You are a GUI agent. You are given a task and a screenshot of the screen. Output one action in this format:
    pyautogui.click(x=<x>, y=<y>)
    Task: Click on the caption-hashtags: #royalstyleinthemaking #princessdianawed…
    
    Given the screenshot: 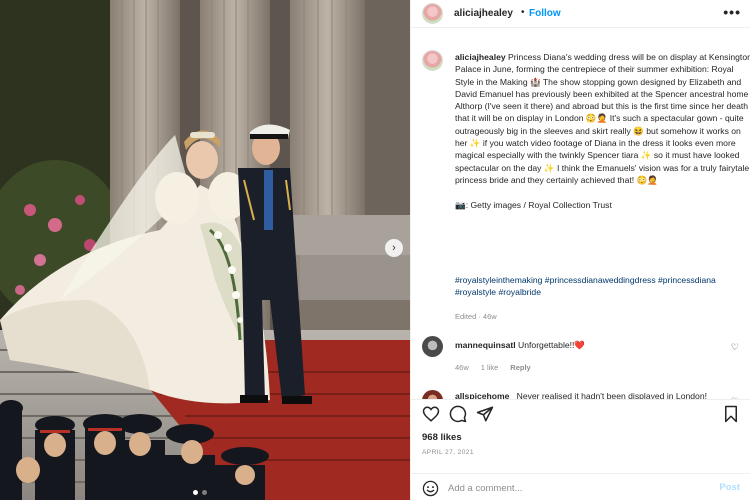 What is the action you would take?
    pyautogui.click(x=599, y=286)
    